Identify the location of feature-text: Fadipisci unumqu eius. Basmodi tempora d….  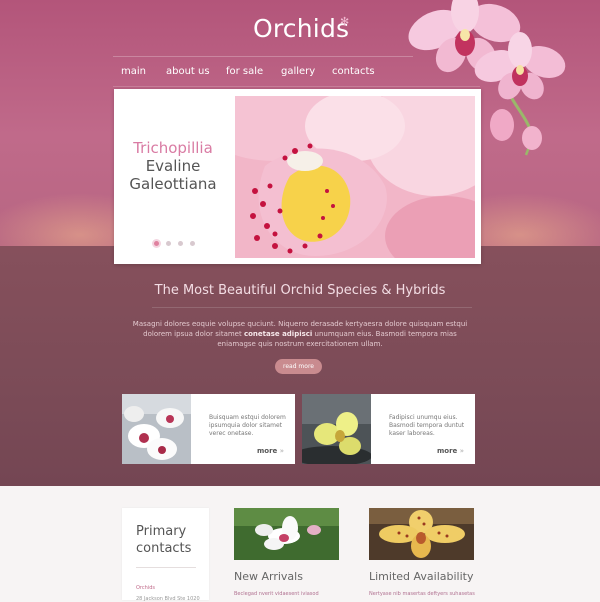
(427, 425).